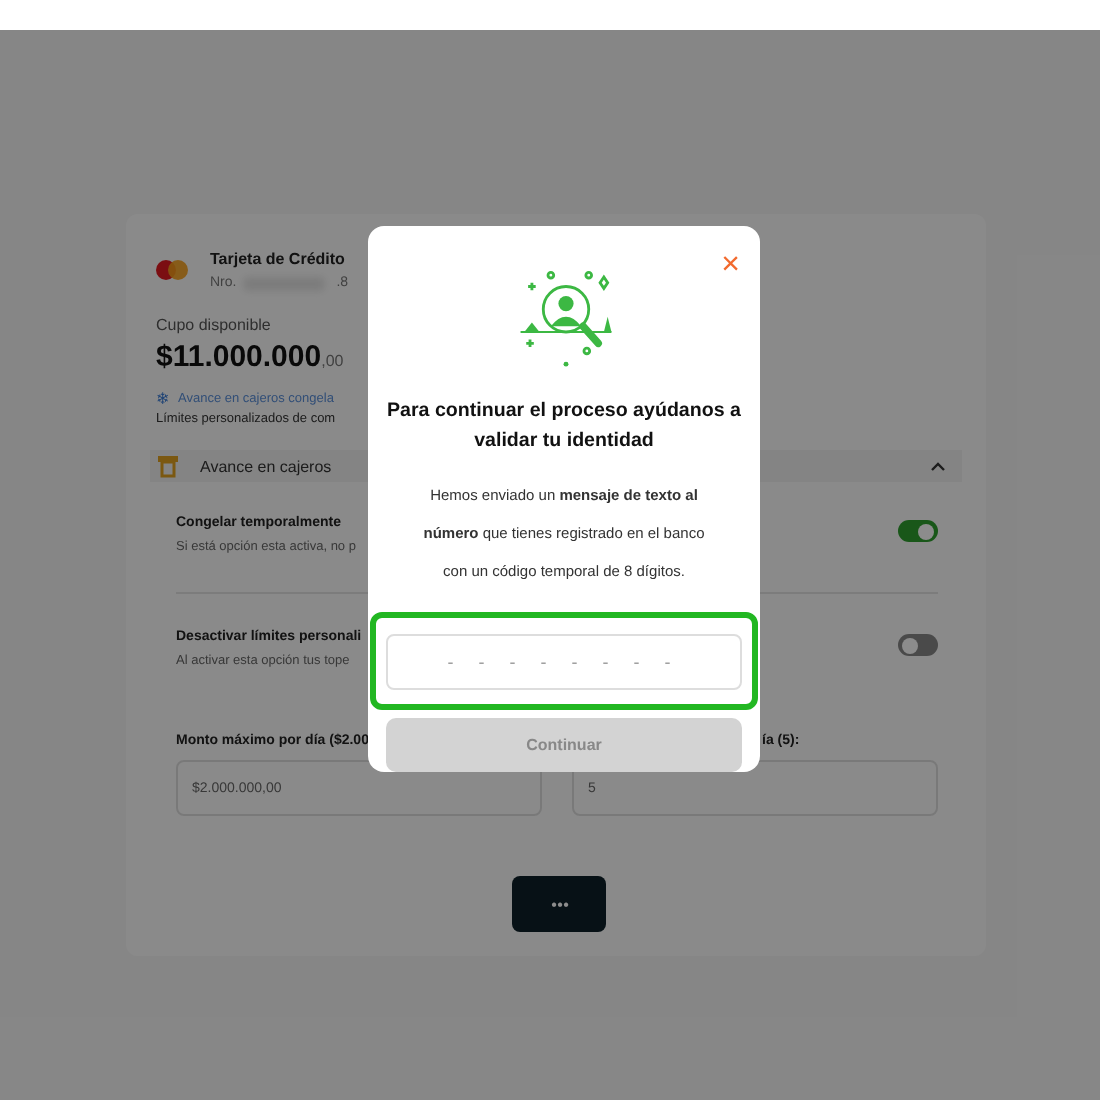  I want to click on card-title: Tarjeta de Crédito, so click(278, 259).